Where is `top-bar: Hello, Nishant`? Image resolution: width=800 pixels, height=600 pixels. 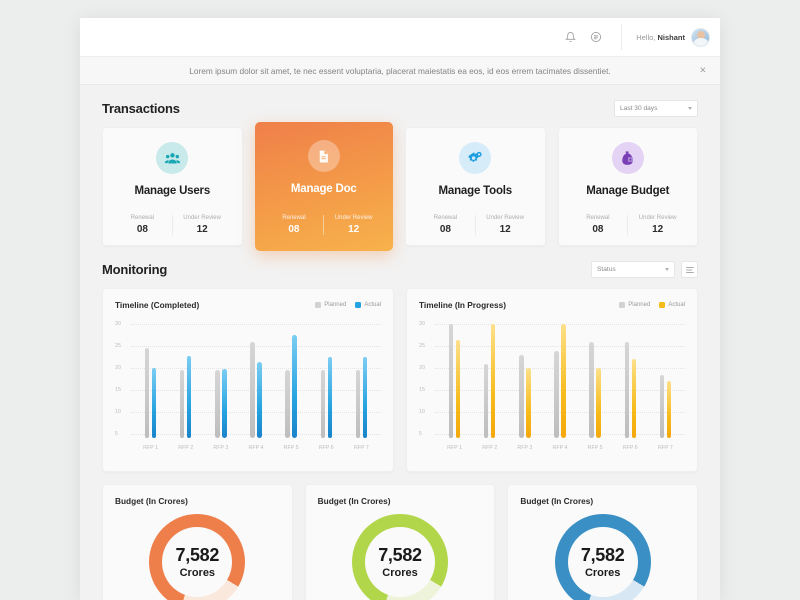
top-bar: Hello, Nishant is located at coordinates (400, 37).